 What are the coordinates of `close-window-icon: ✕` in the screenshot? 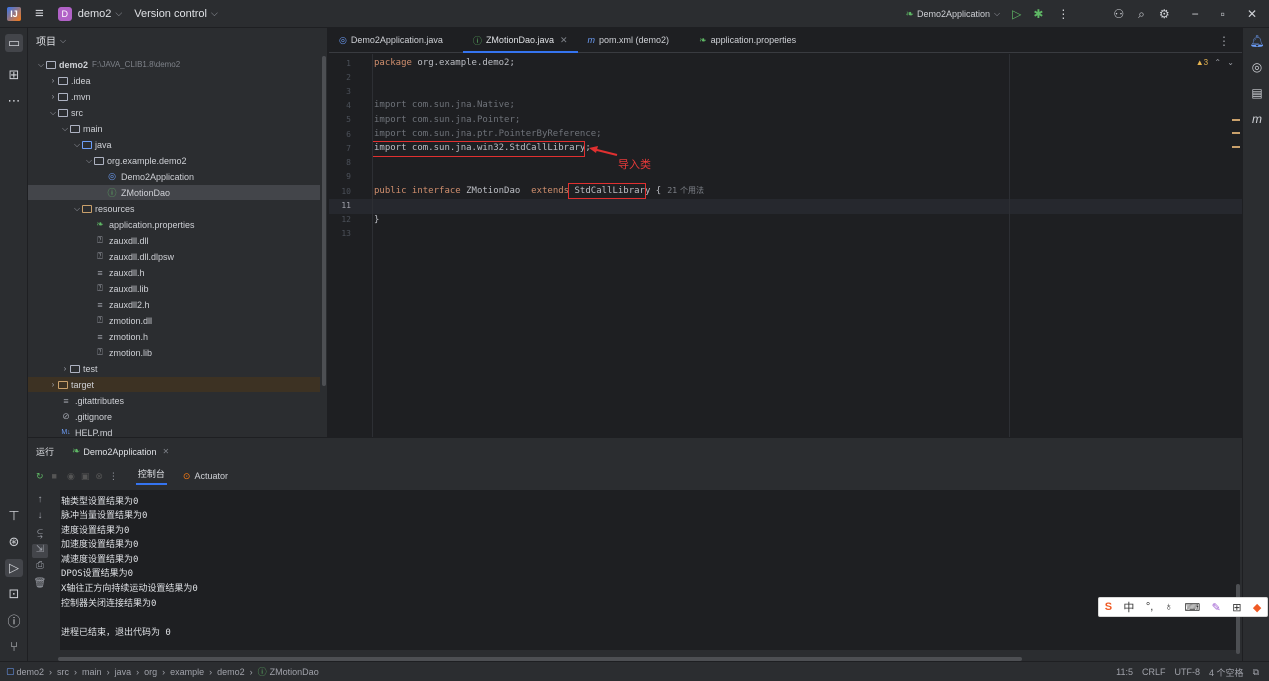 It's located at (1252, 14).